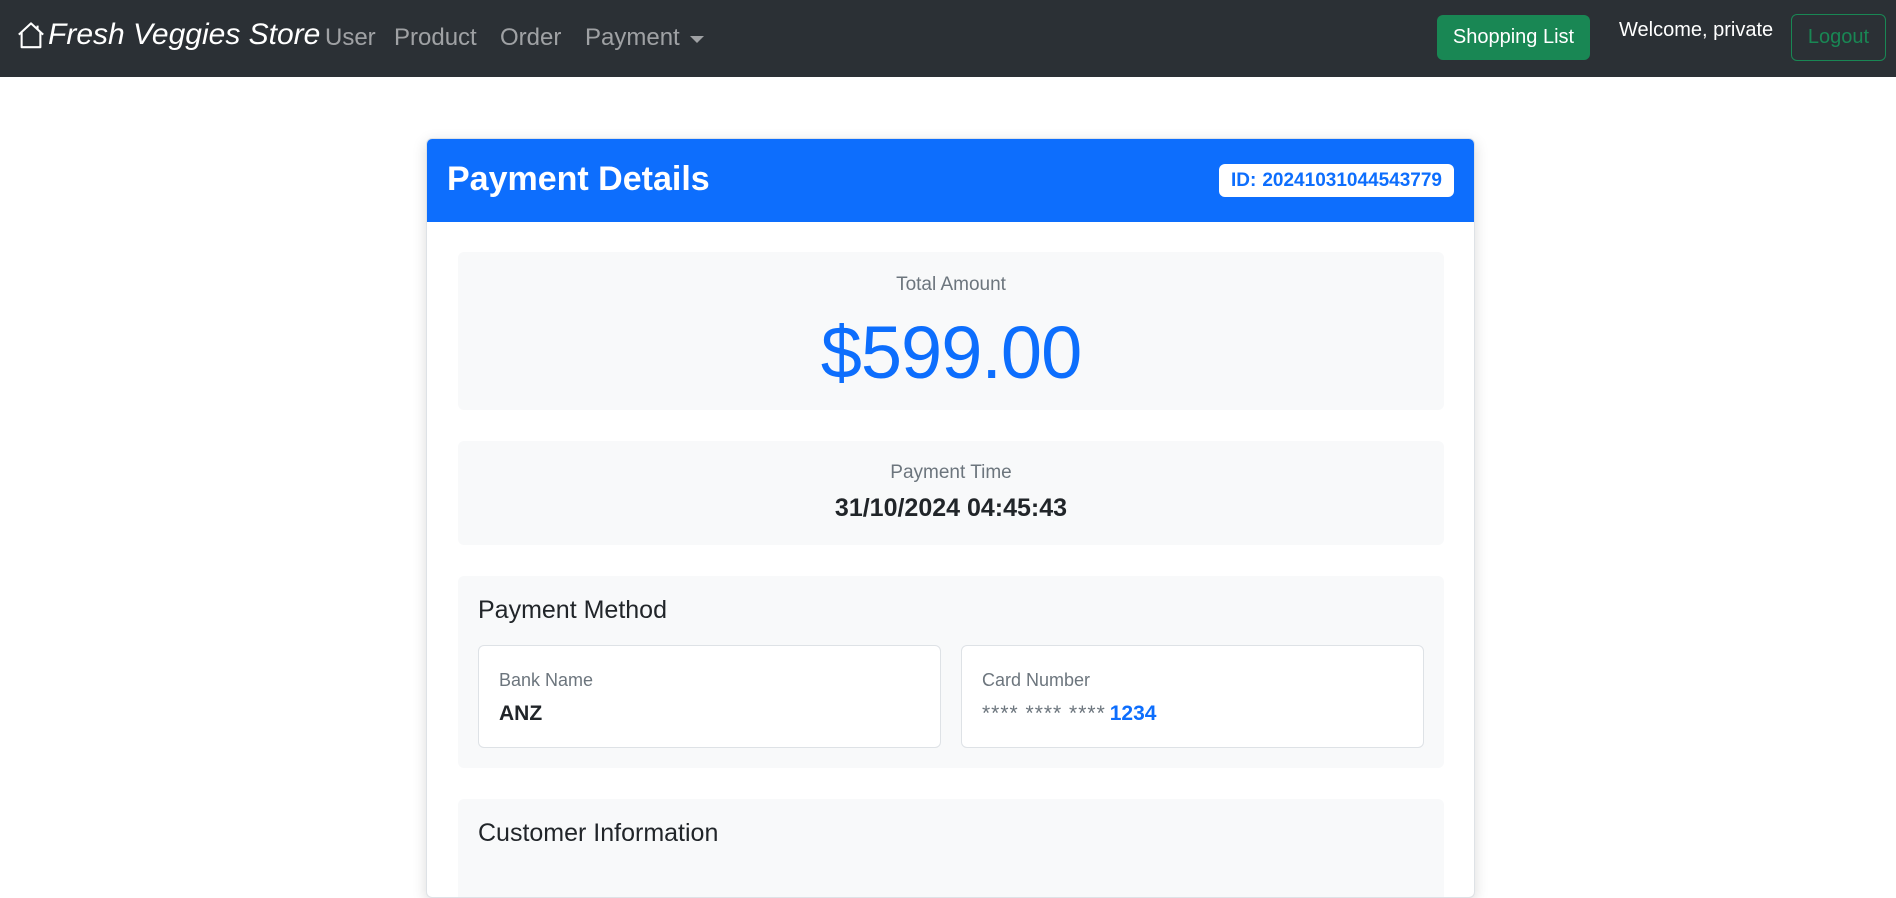  What do you see at coordinates (951, 848) in the screenshot?
I see `customer-information-panel: Customer Information` at bounding box center [951, 848].